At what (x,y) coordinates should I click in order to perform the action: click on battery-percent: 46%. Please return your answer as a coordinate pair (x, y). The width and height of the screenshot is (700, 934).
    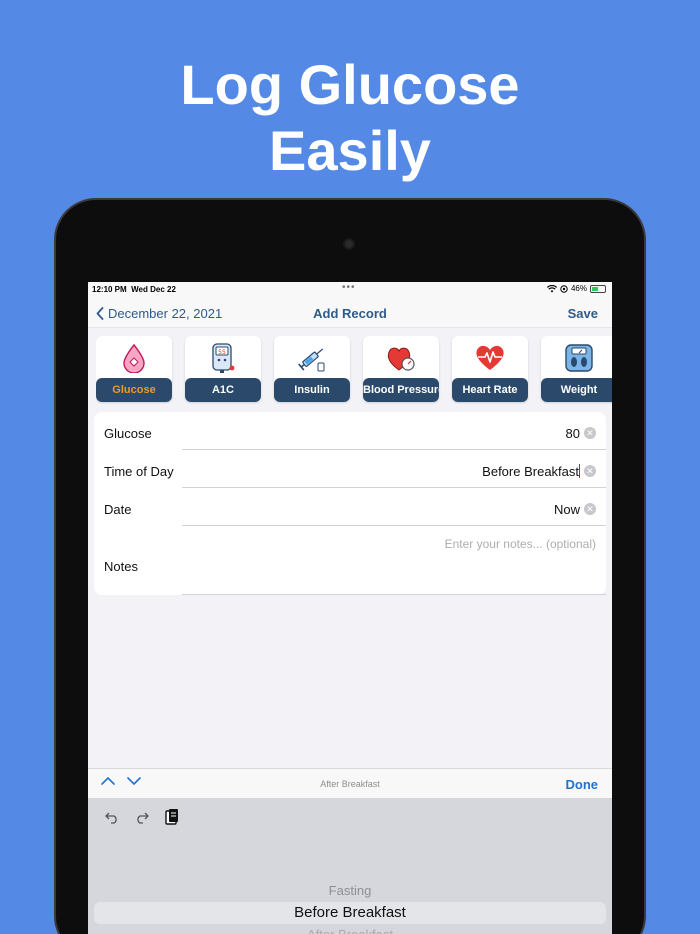
    Looking at the image, I should click on (578, 288).